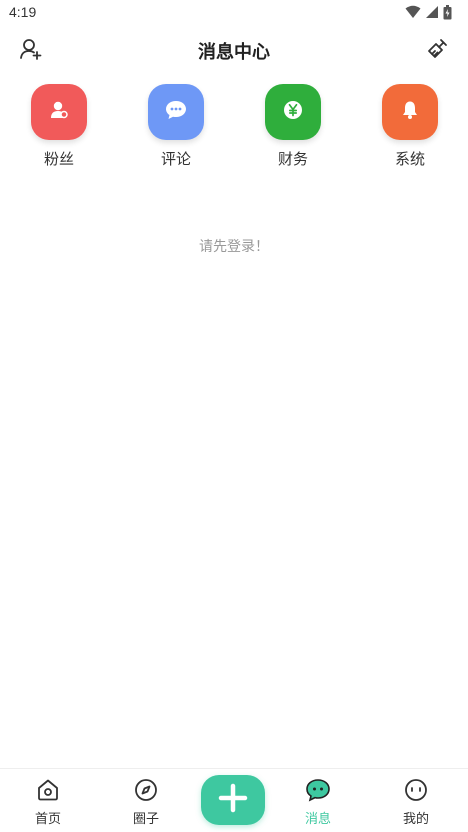 The height and width of the screenshot is (832, 468). What do you see at coordinates (234, 129) in the screenshot?
I see `message-categories: 粉丝 评论 财务 系统` at bounding box center [234, 129].